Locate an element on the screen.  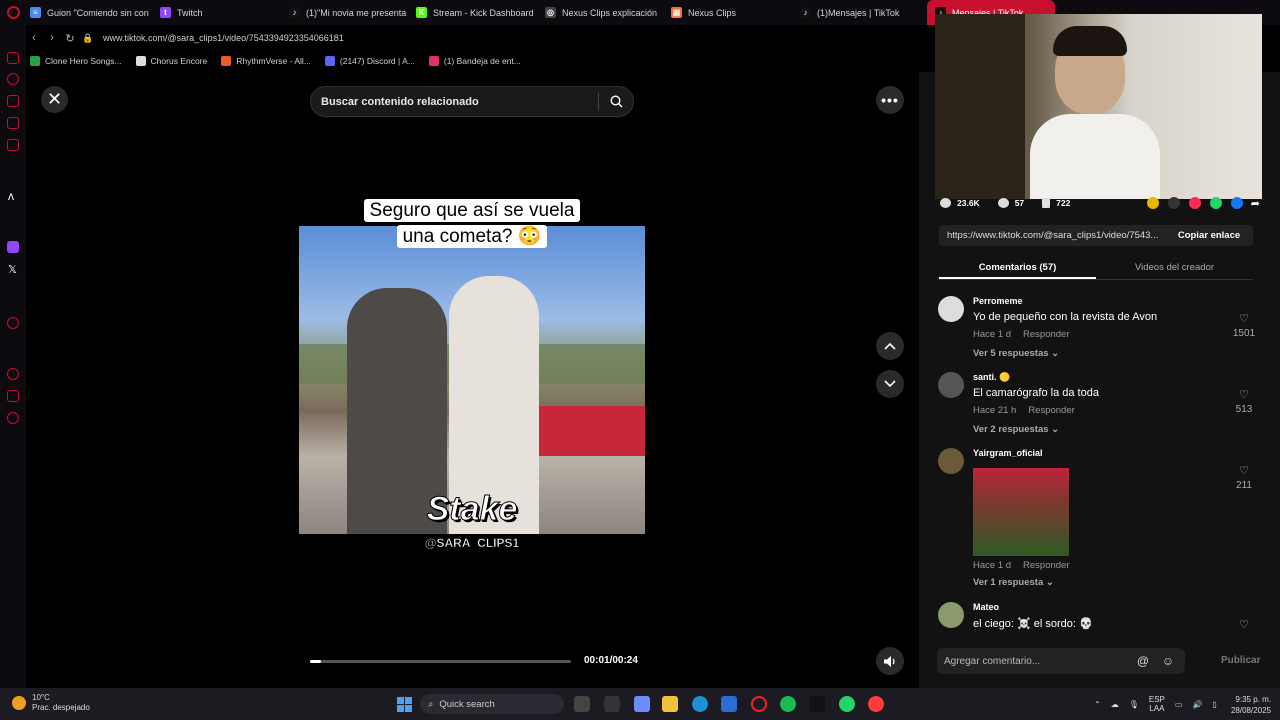
opera-logo-icon is located at coordinates (13, 12).